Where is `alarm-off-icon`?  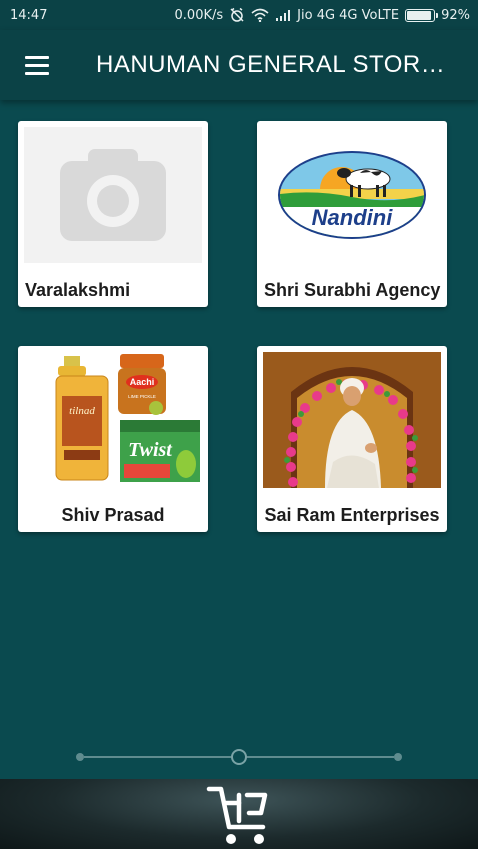
alarm-off-icon is located at coordinates (237, 14).